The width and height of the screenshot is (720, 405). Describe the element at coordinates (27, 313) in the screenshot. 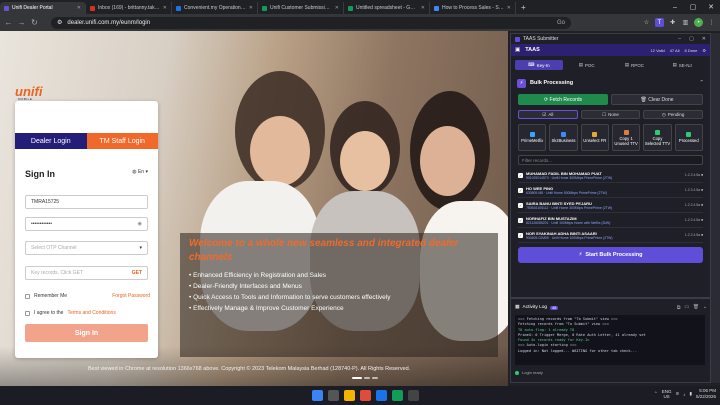

I see `terms-checkbox` at that location.